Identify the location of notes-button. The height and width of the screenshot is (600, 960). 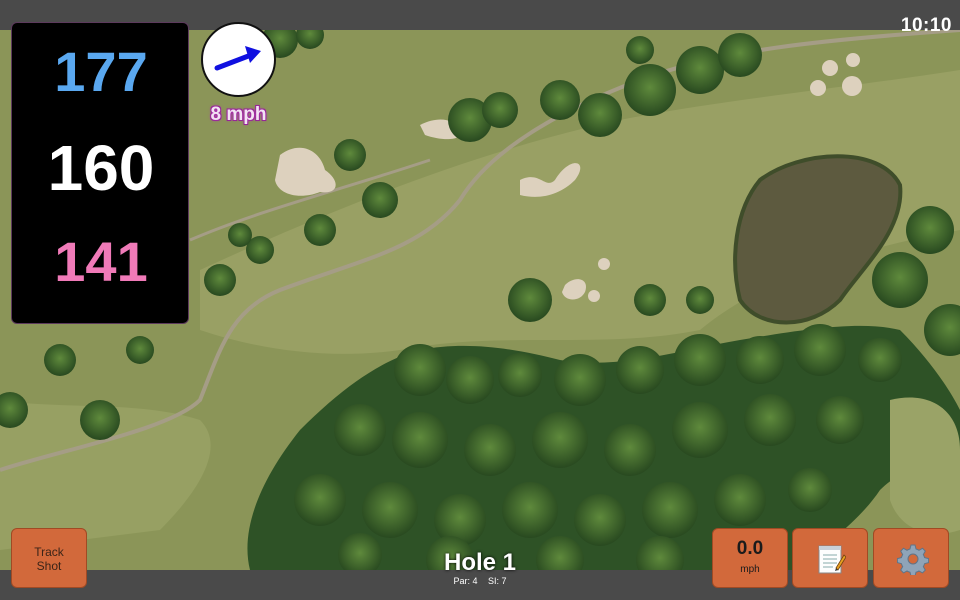
(830, 558).